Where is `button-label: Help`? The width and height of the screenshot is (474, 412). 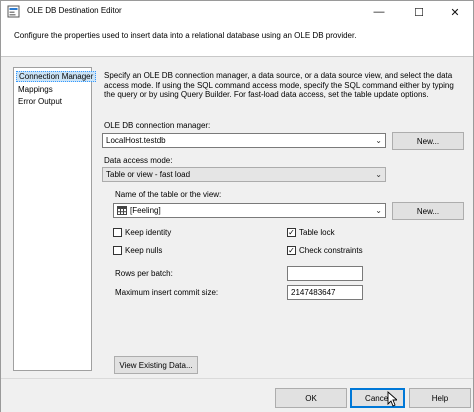
button-label: Help is located at coordinates (440, 398).